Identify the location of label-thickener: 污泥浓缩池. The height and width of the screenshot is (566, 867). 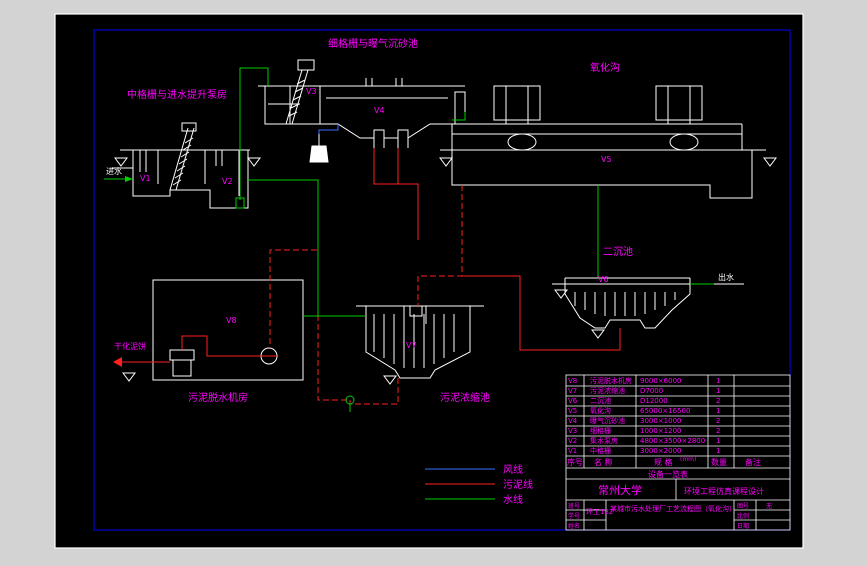
(465, 397).